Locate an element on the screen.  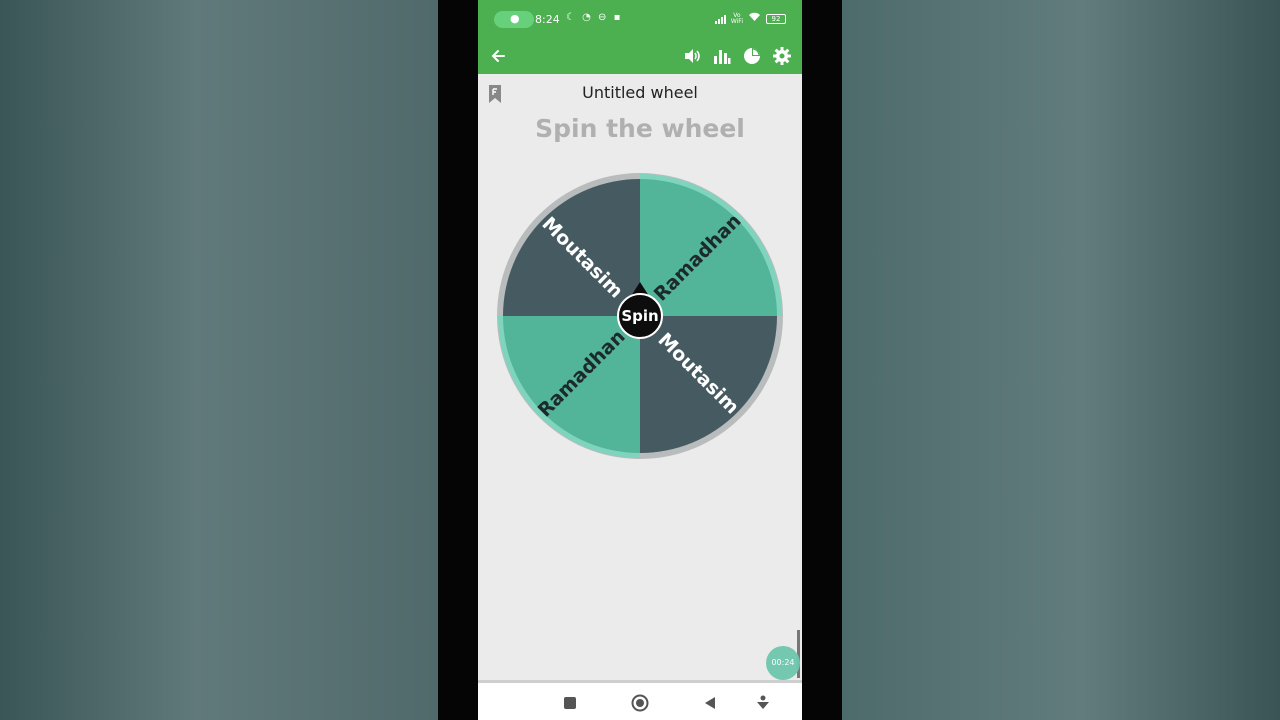
spin-button: Spin is located at coordinates (640, 316).